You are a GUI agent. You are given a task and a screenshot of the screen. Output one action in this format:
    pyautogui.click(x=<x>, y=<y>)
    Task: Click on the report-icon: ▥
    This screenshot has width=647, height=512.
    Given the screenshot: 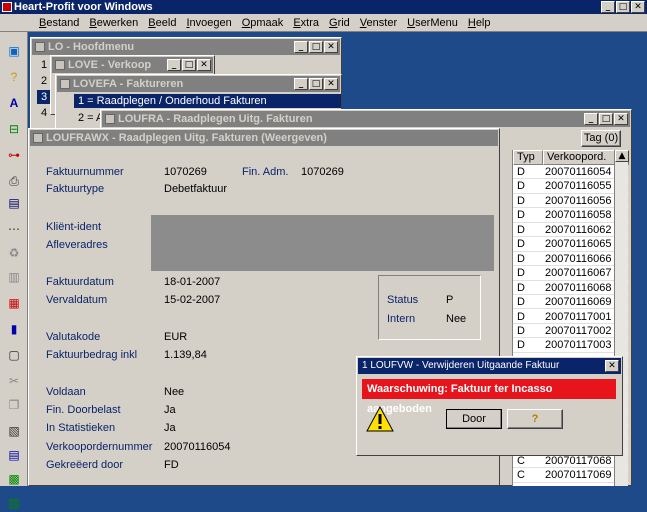 What is the action you would take?
    pyautogui.click(x=14, y=277)
    